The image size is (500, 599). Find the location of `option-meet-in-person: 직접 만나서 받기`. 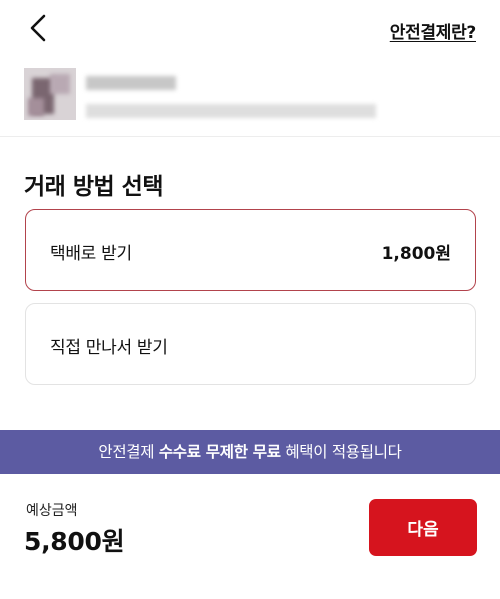

option-meet-in-person: 직접 만나서 받기 is located at coordinates (250, 344).